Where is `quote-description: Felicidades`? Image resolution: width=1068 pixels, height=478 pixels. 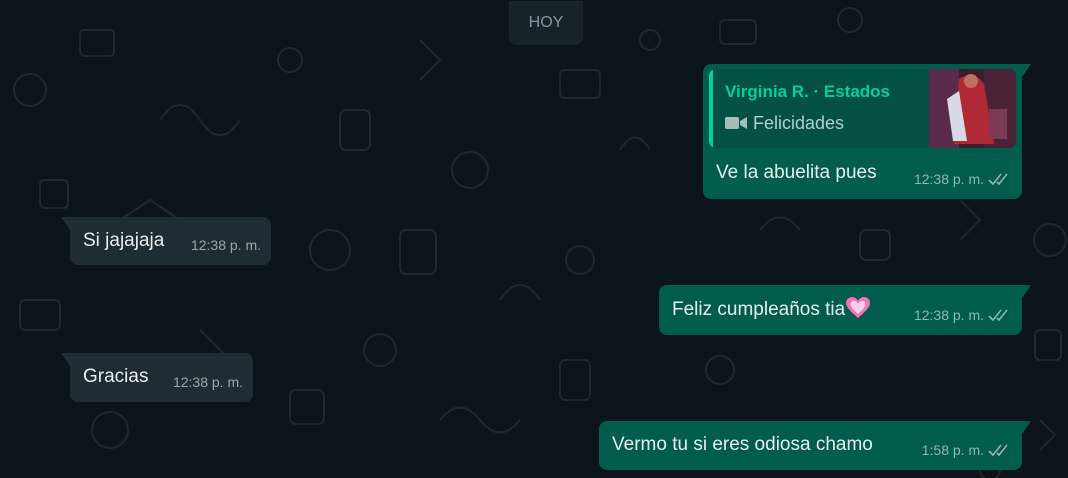
quote-description: Felicidades is located at coordinates (784, 123).